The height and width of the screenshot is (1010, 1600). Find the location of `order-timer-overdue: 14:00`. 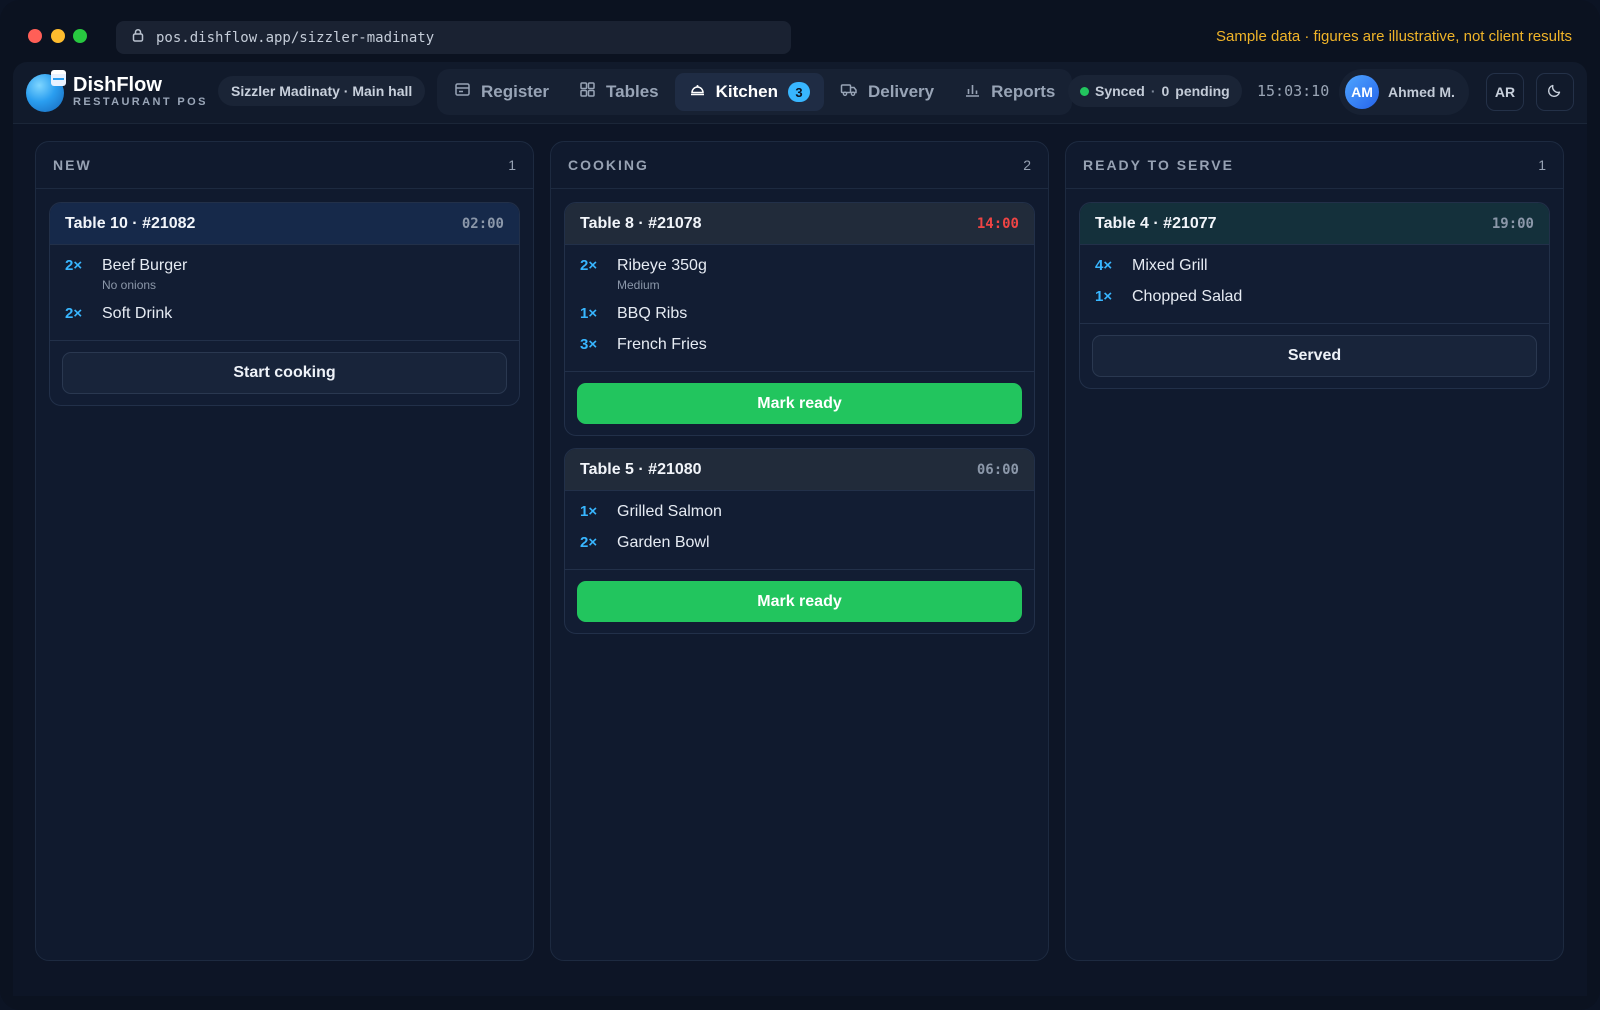

order-timer-overdue: 14:00 is located at coordinates (997, 223).